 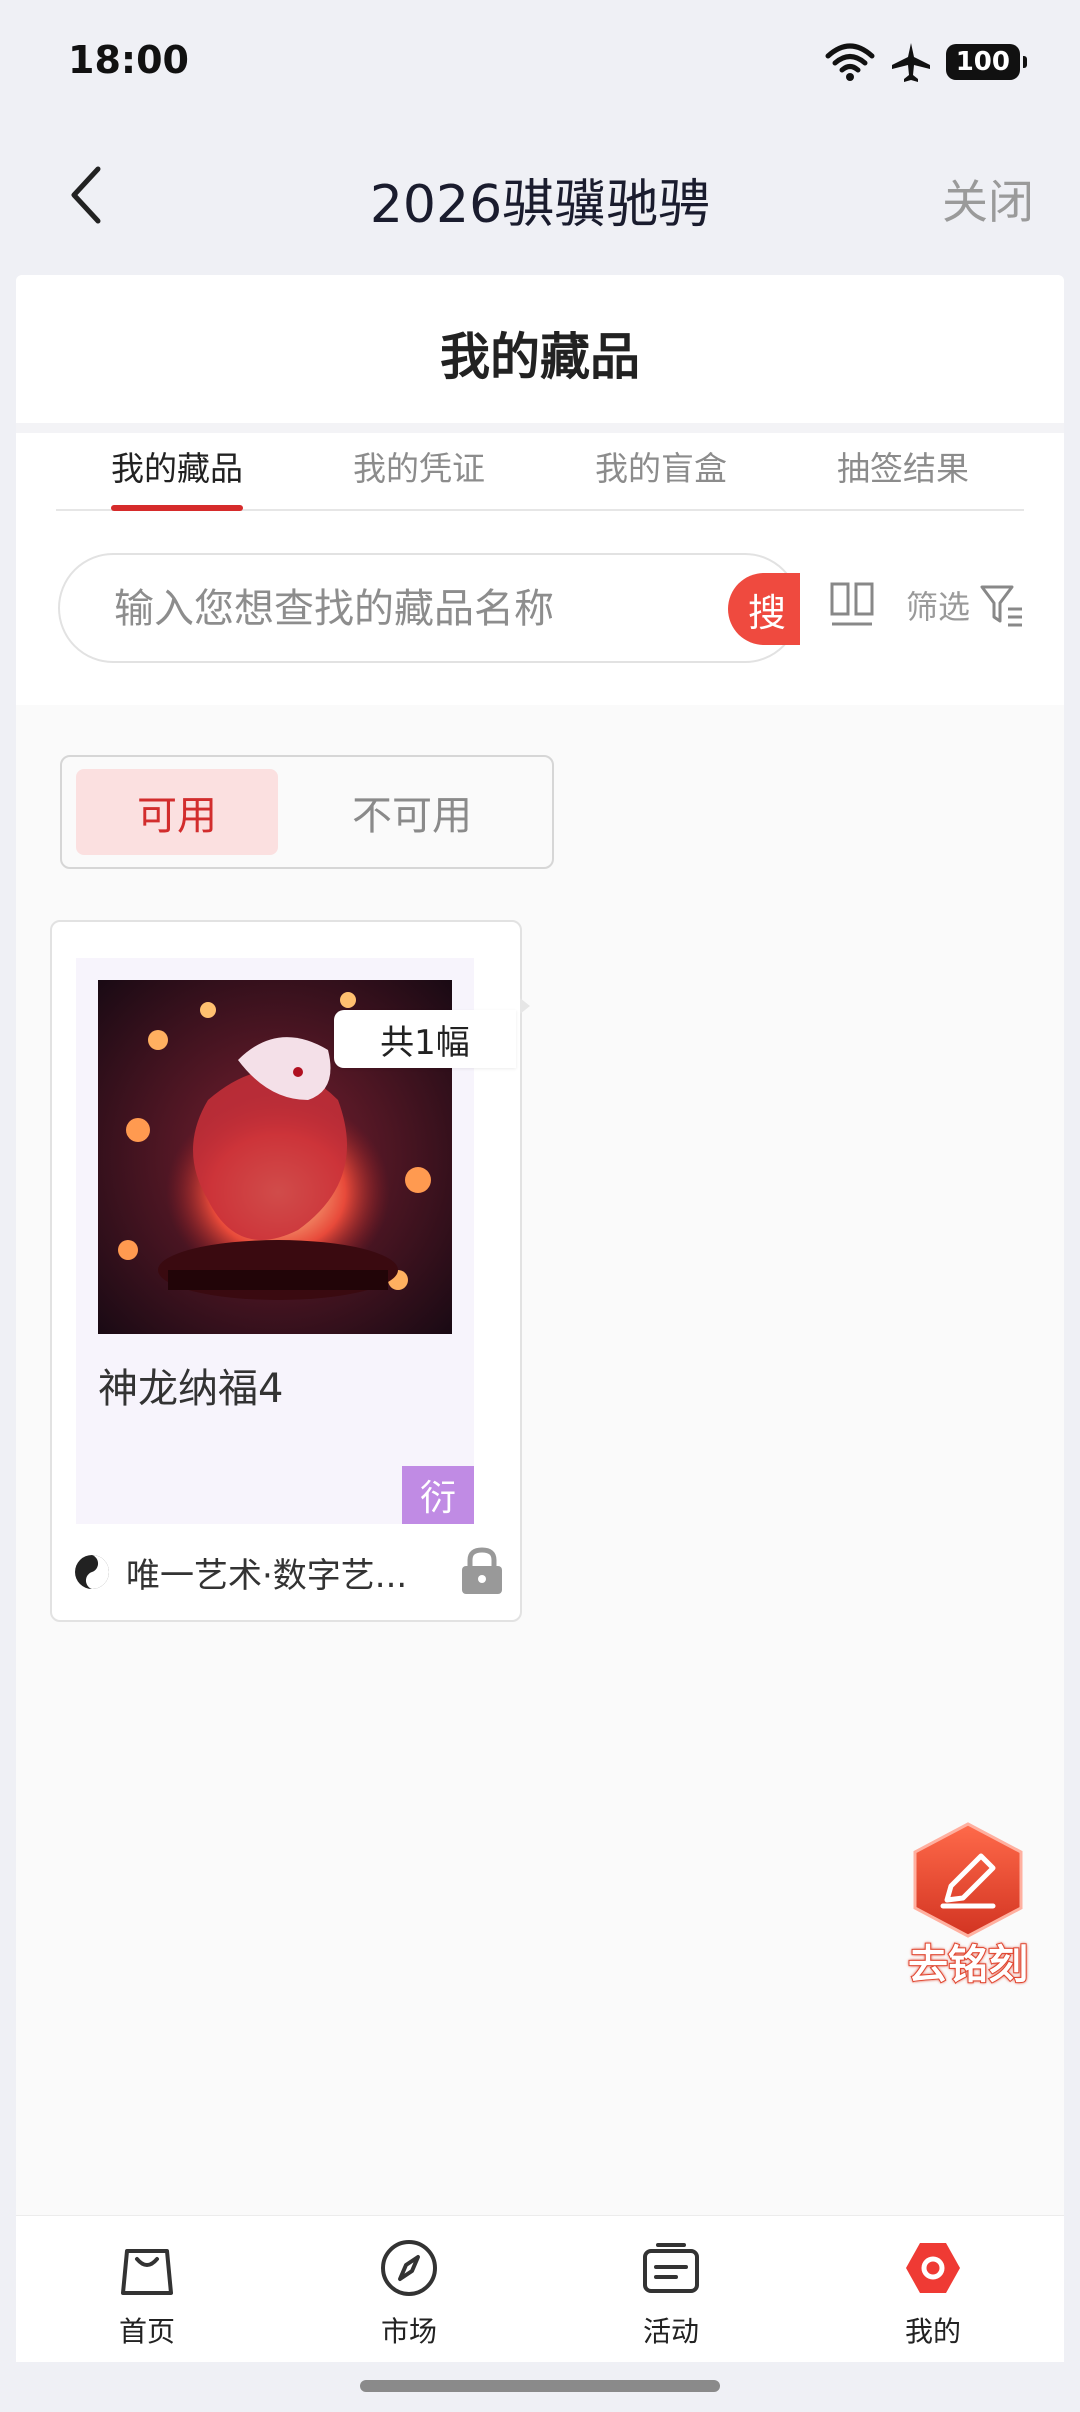 What do you see at coordinates (540, 2386) in the screenshot?
I see `home-indicator` at bounding box center [540, 2386].